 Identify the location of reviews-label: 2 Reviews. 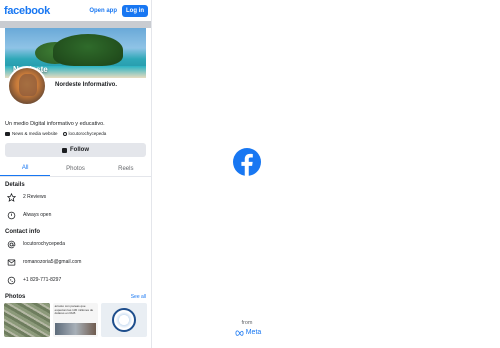
(35, 197).